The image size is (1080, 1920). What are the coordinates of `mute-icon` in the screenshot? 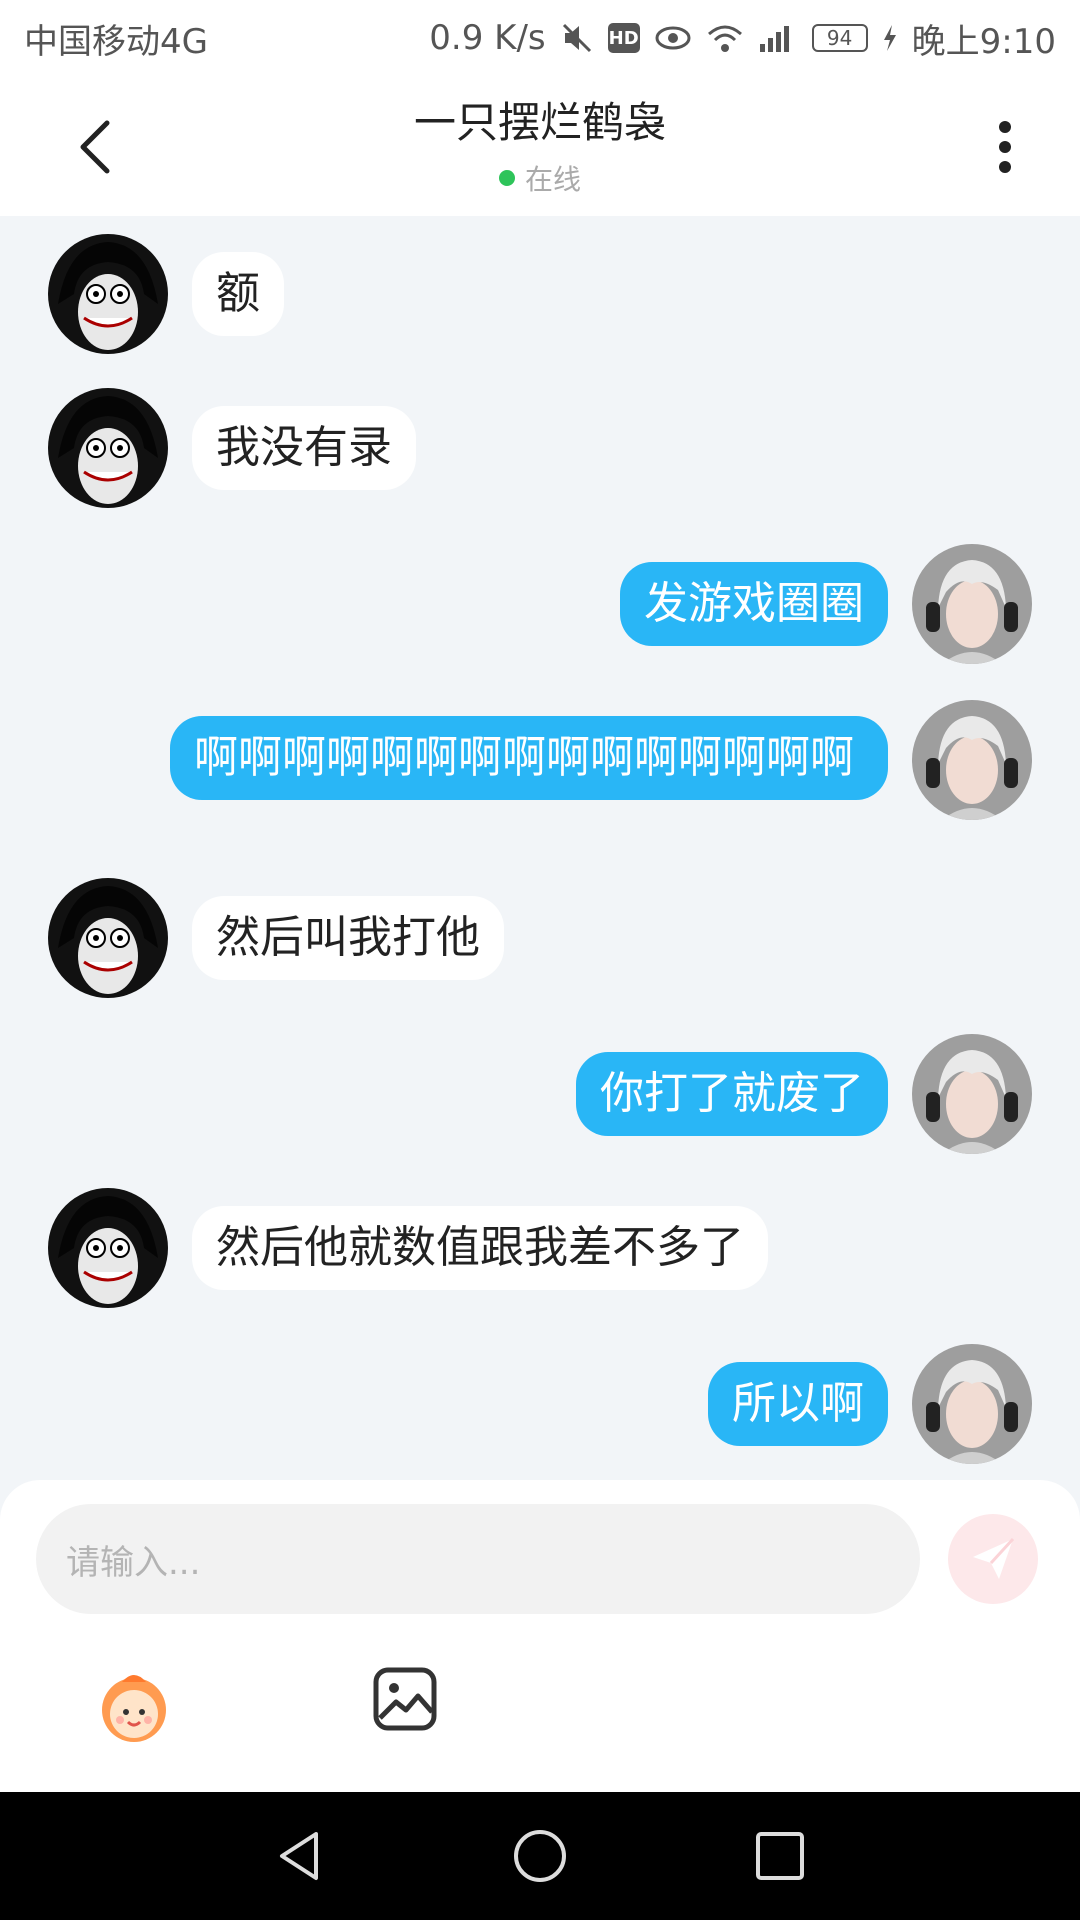 It's located at (577, 38).